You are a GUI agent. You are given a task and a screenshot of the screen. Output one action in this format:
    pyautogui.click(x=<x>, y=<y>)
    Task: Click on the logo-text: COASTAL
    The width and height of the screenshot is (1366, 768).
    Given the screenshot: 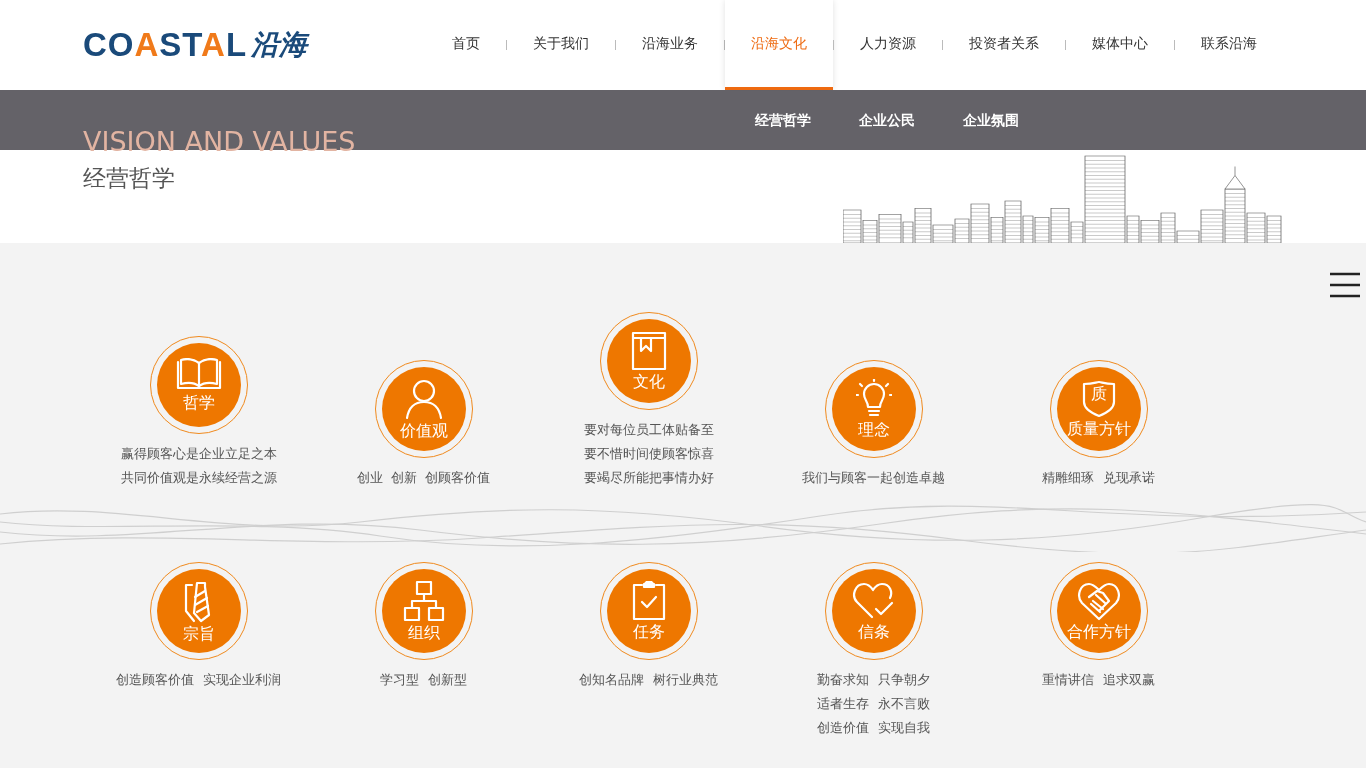 What is the action you would take?
    pyautogui.click(x=165, y=45)
    